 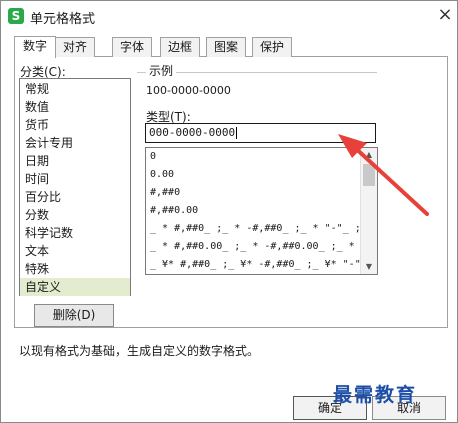 I want to click on watermark-logo: 最需教育, so click(x=375, y=395).